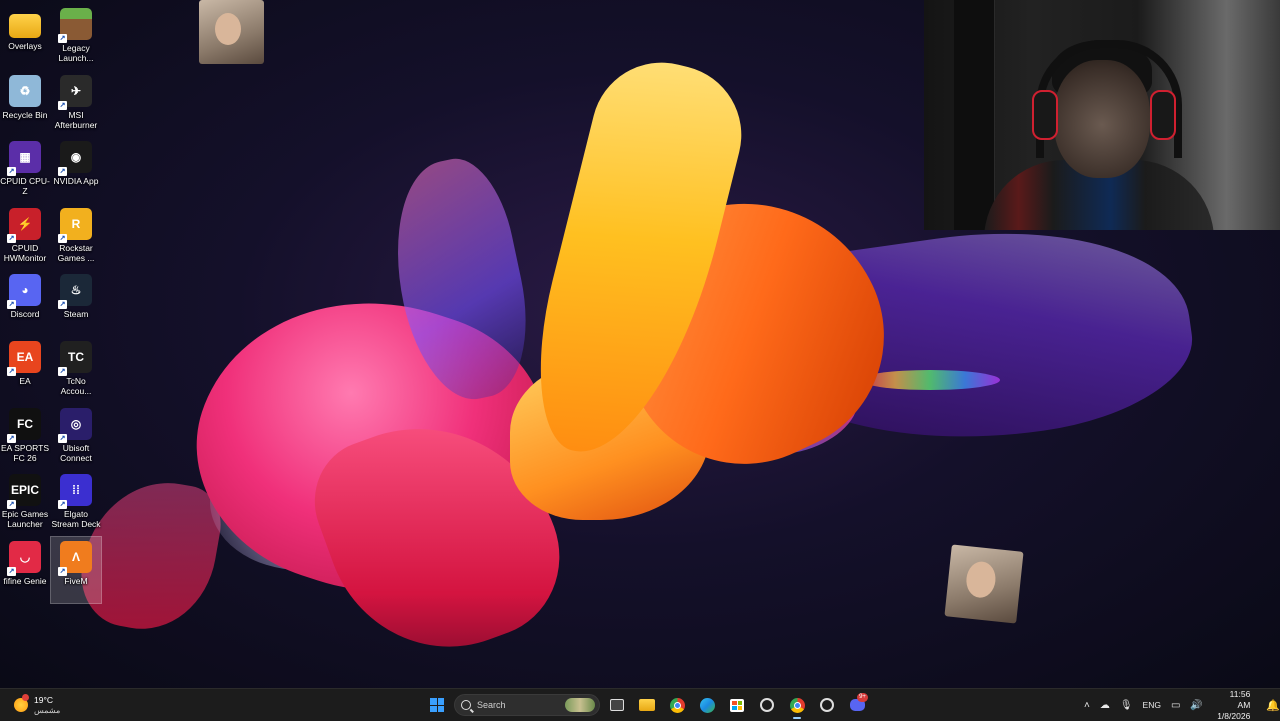 This screenshot has height=722, width=1280. I want to click on desktop-icon-label: Recycle Bin, so click(25, 114).